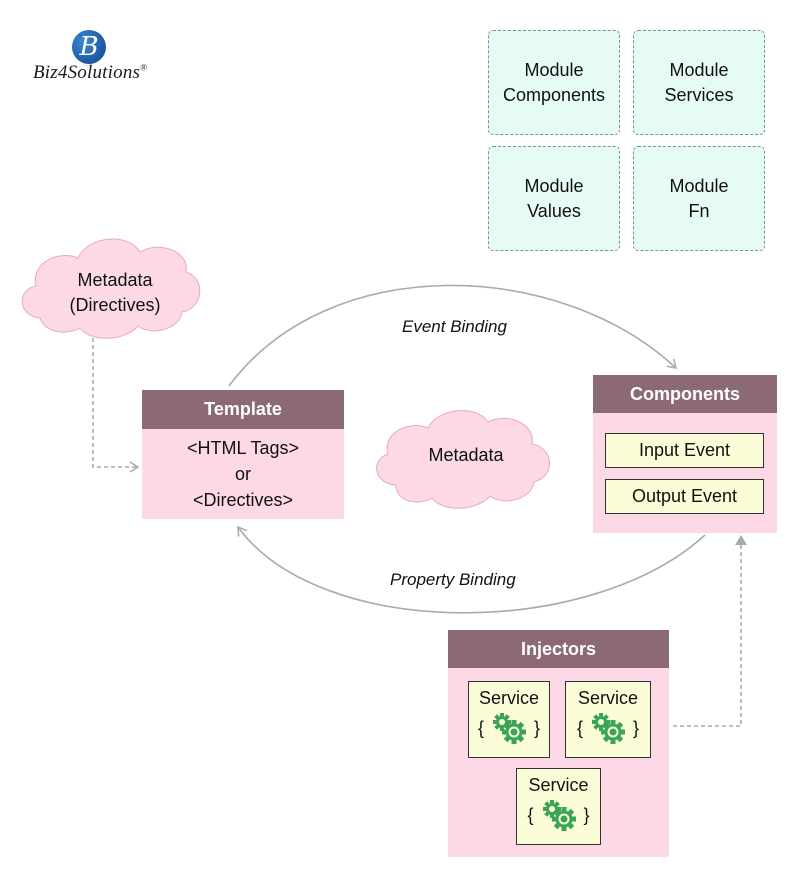 The image size is (800, 887). I want to click on module-fn-box: Module Fn, so click(699, 198).